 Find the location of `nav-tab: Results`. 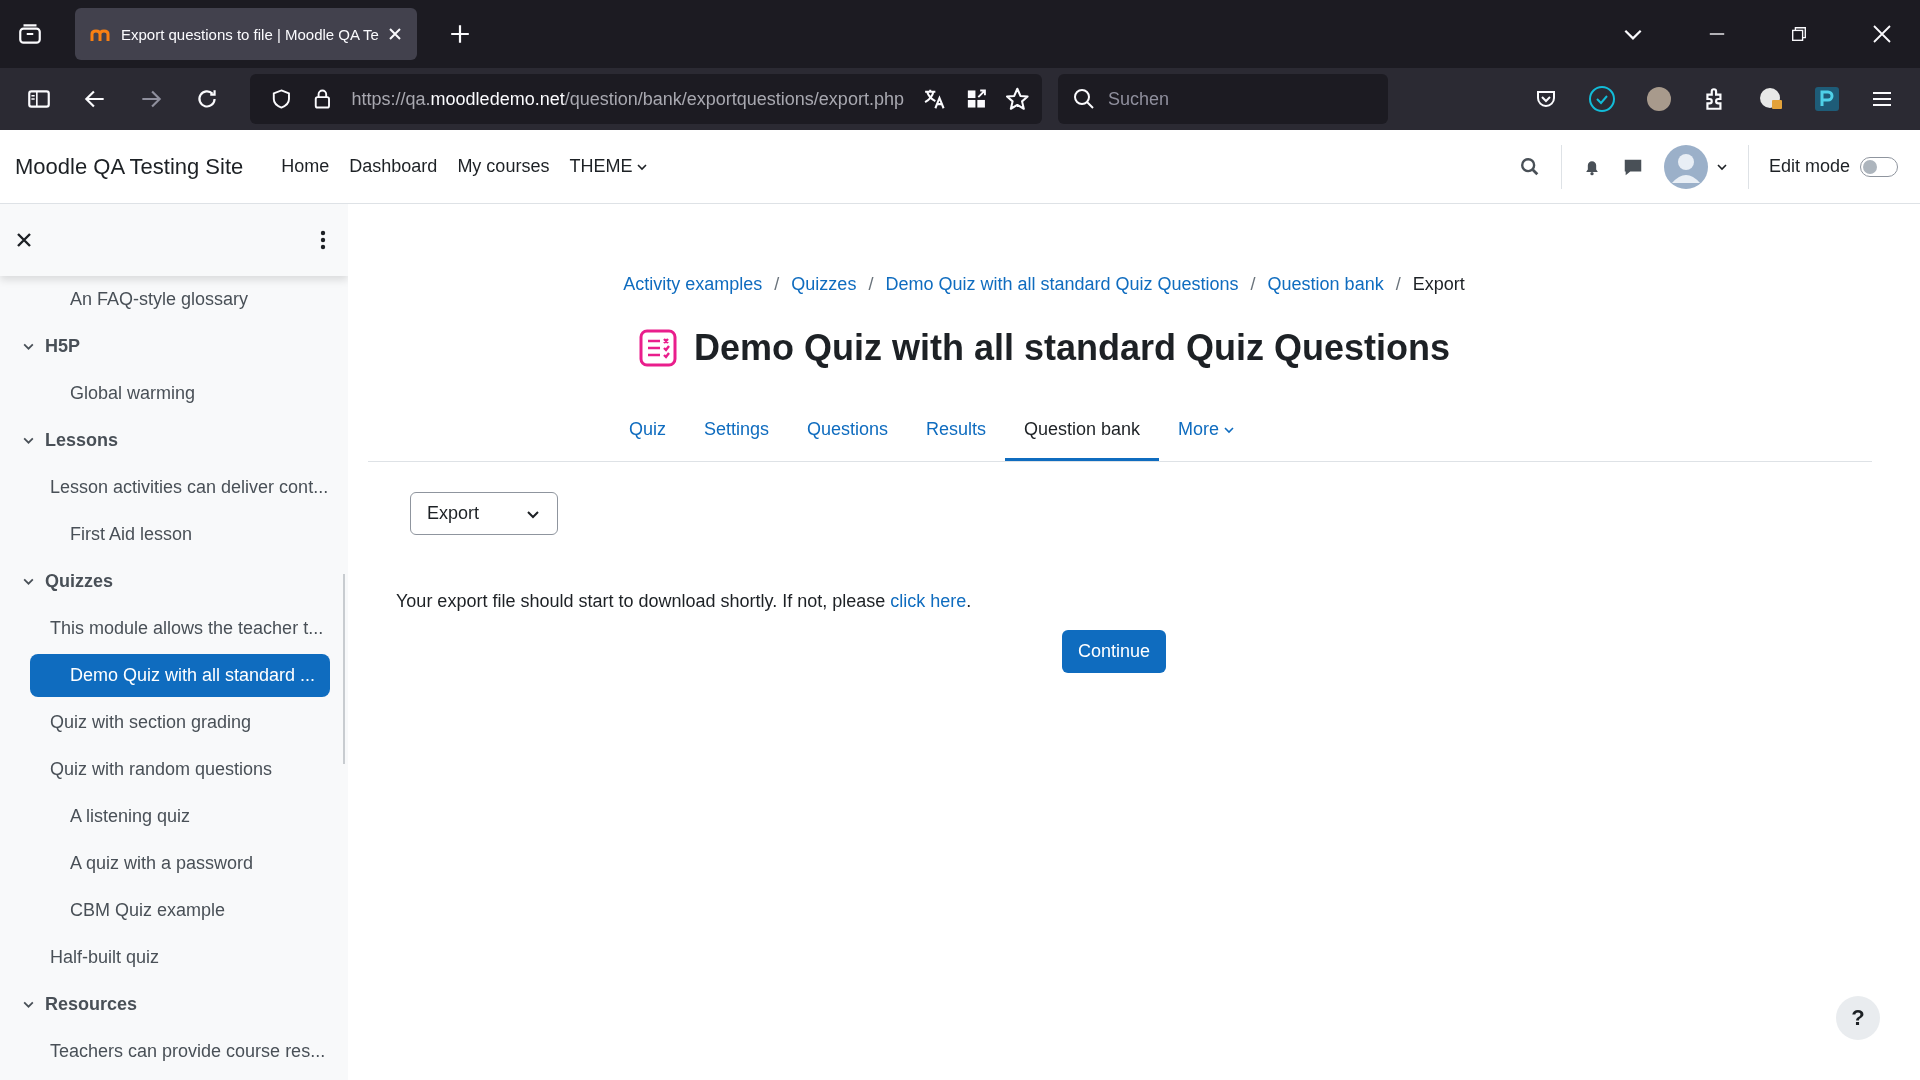

nav-tab: Results is located at coordinates (956, 432).